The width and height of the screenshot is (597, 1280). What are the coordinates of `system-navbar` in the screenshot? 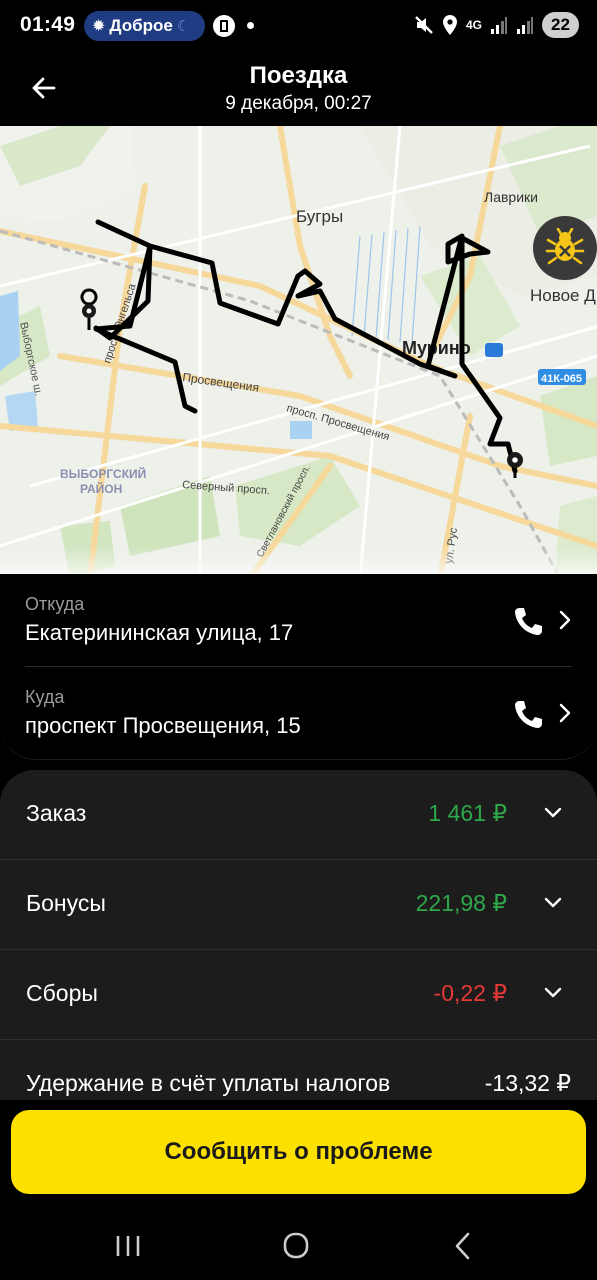 It's located at (298, 1245).